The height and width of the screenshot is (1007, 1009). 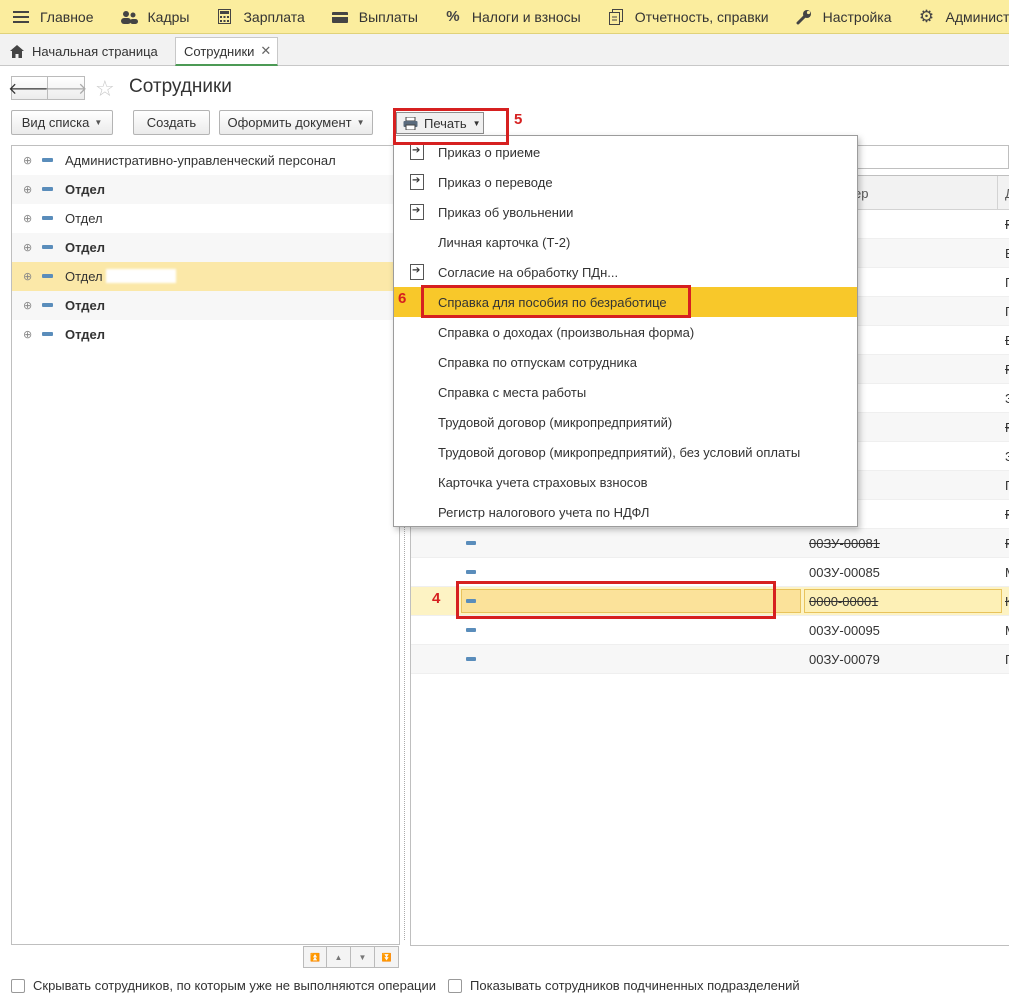 What do you see at coordinates (844, 543) in the screenshot?
I see `employee-number: 00ЗУ-00081` at bounding box center [844, 543].